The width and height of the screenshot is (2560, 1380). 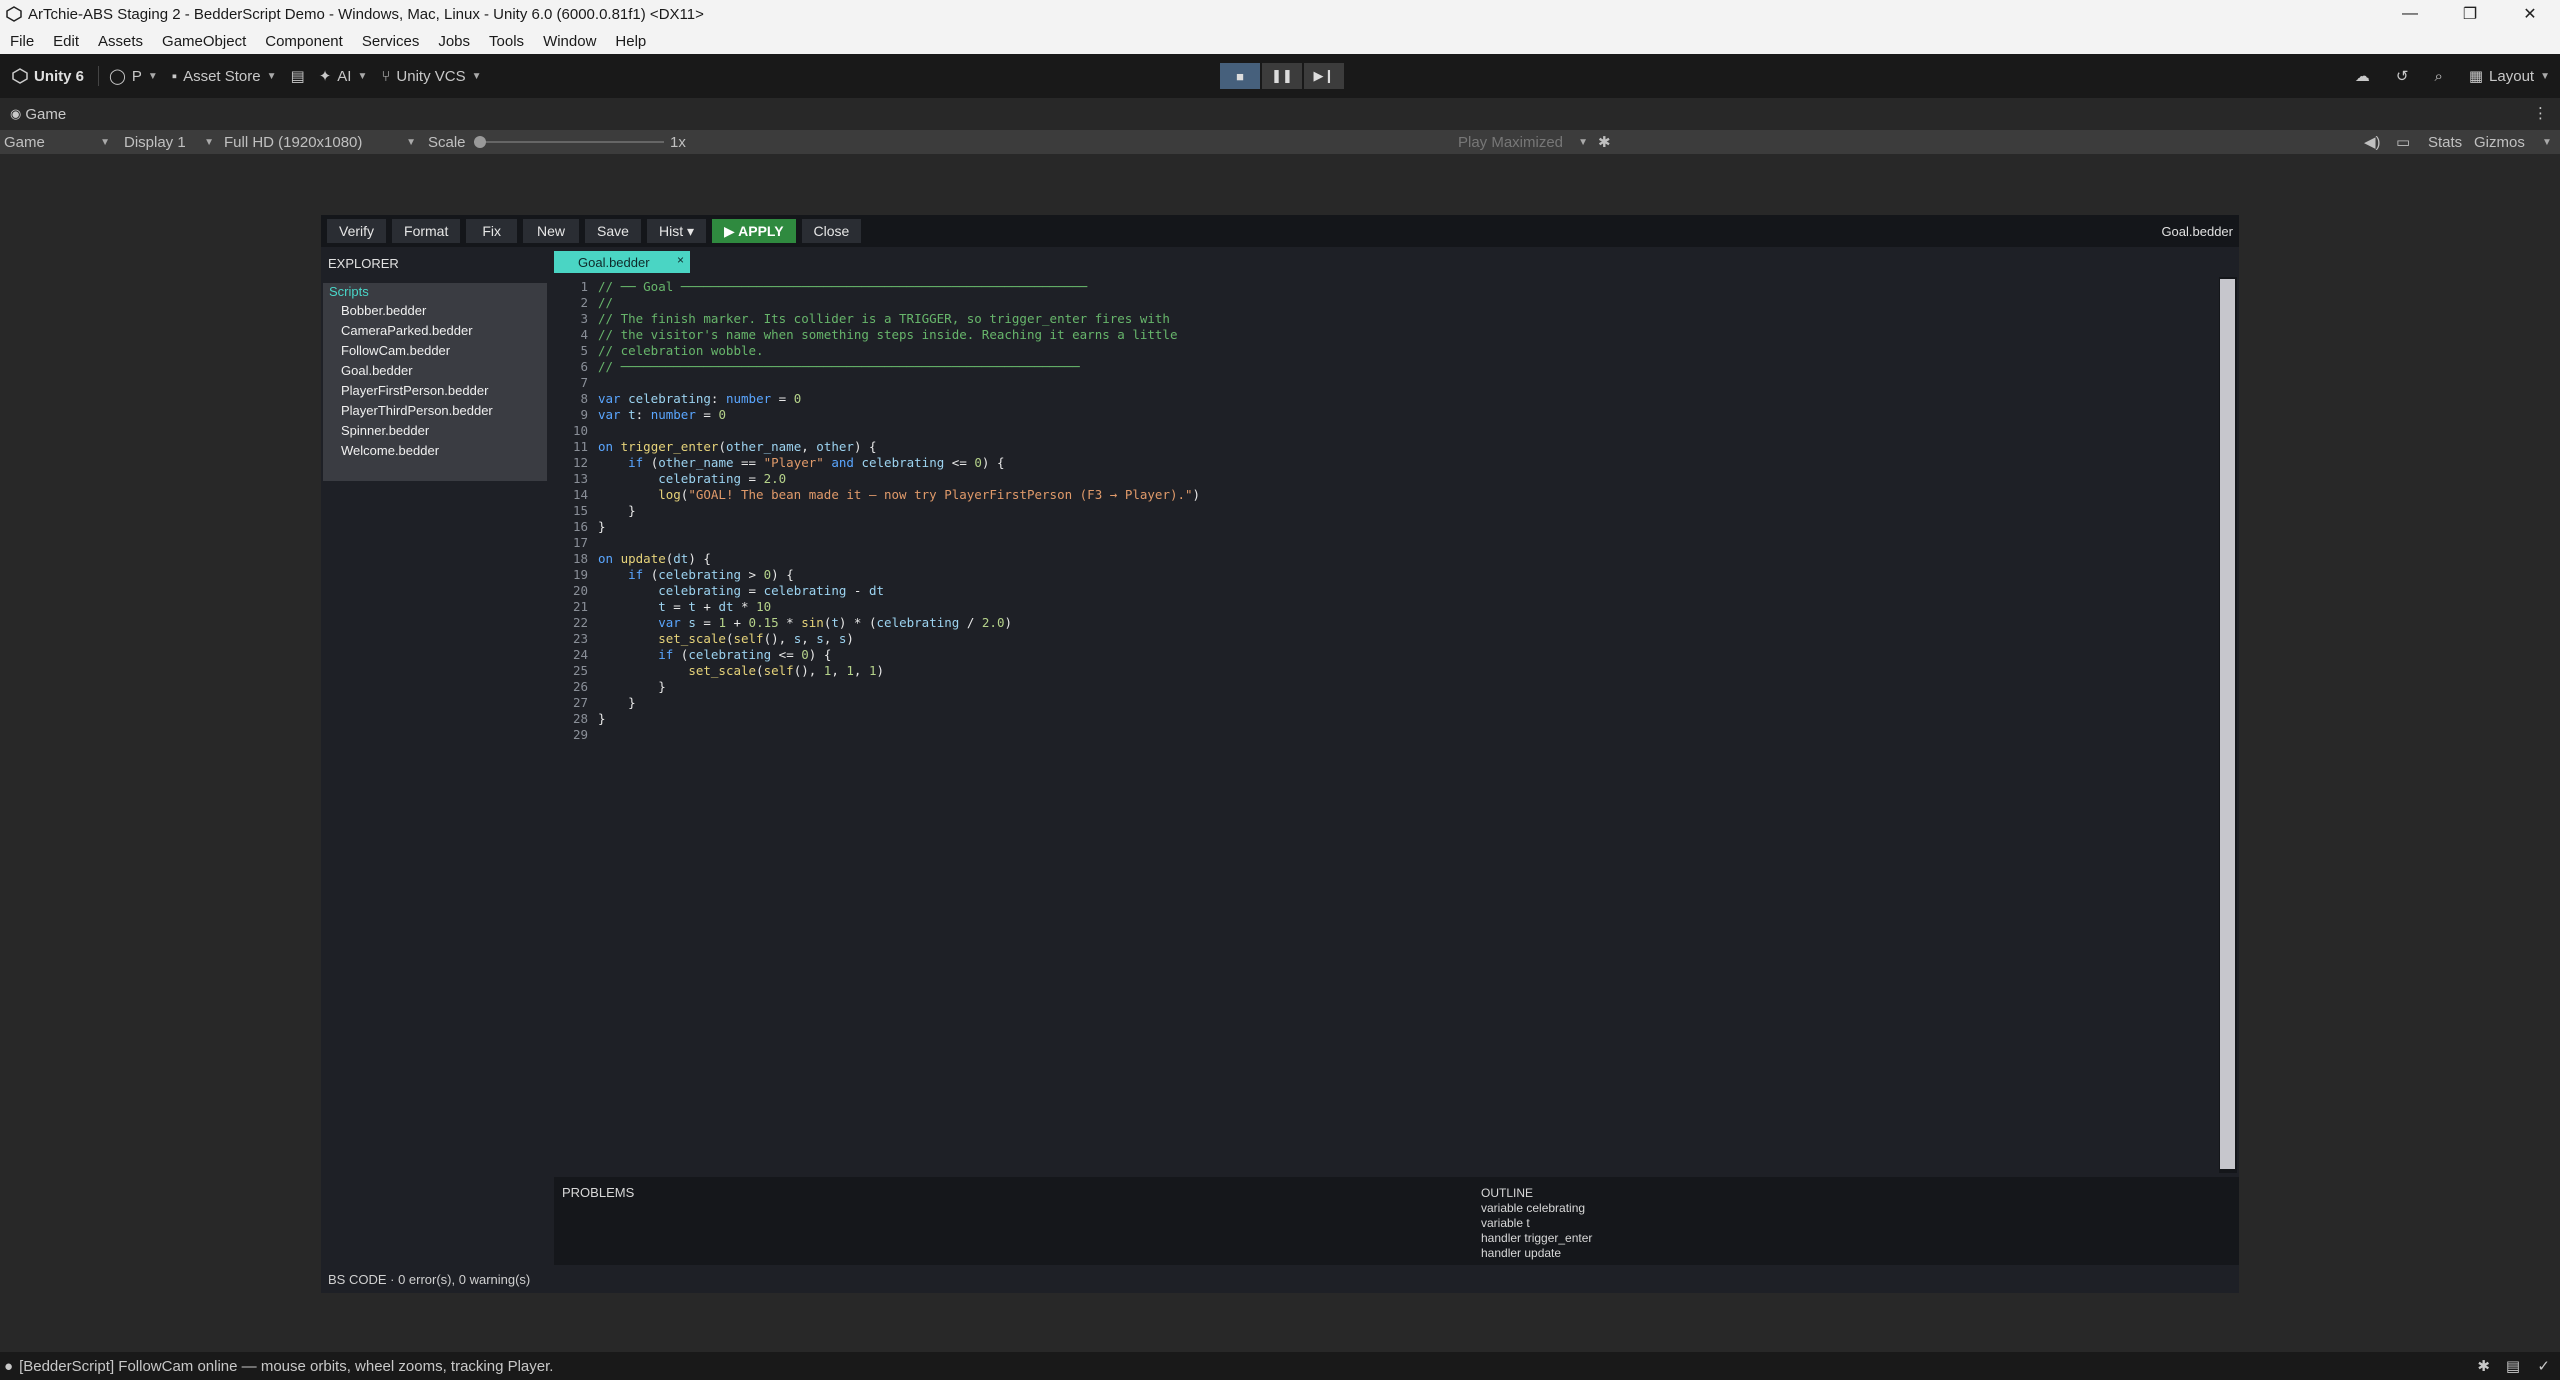 What do you see at coordinates (1386, 399) in the screenshot?
I see `code-line: 8 var celebrating: number = 0` at bounding box center [1386, 399].